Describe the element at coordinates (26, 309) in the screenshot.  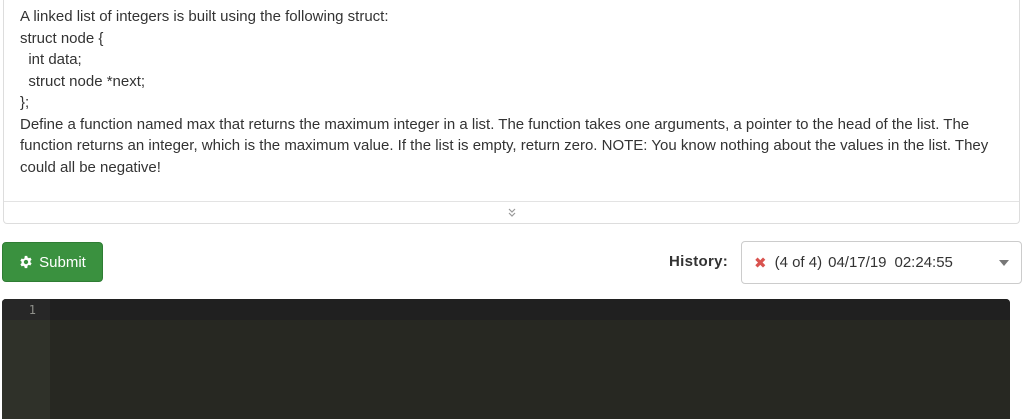
I see `gutter-active-line` at that location.